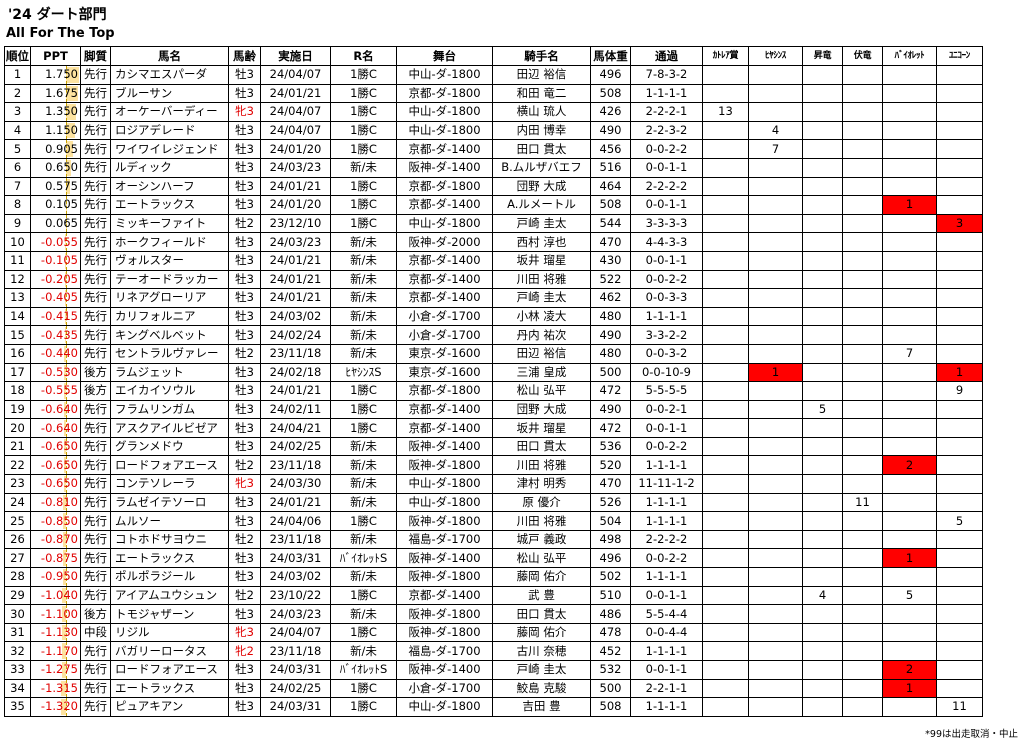 The image size is (1024, 740). What do you see at coordinates (610, 428) in the screenshot?
I see `weight-cell: 472` at bounding box center [610, 428].